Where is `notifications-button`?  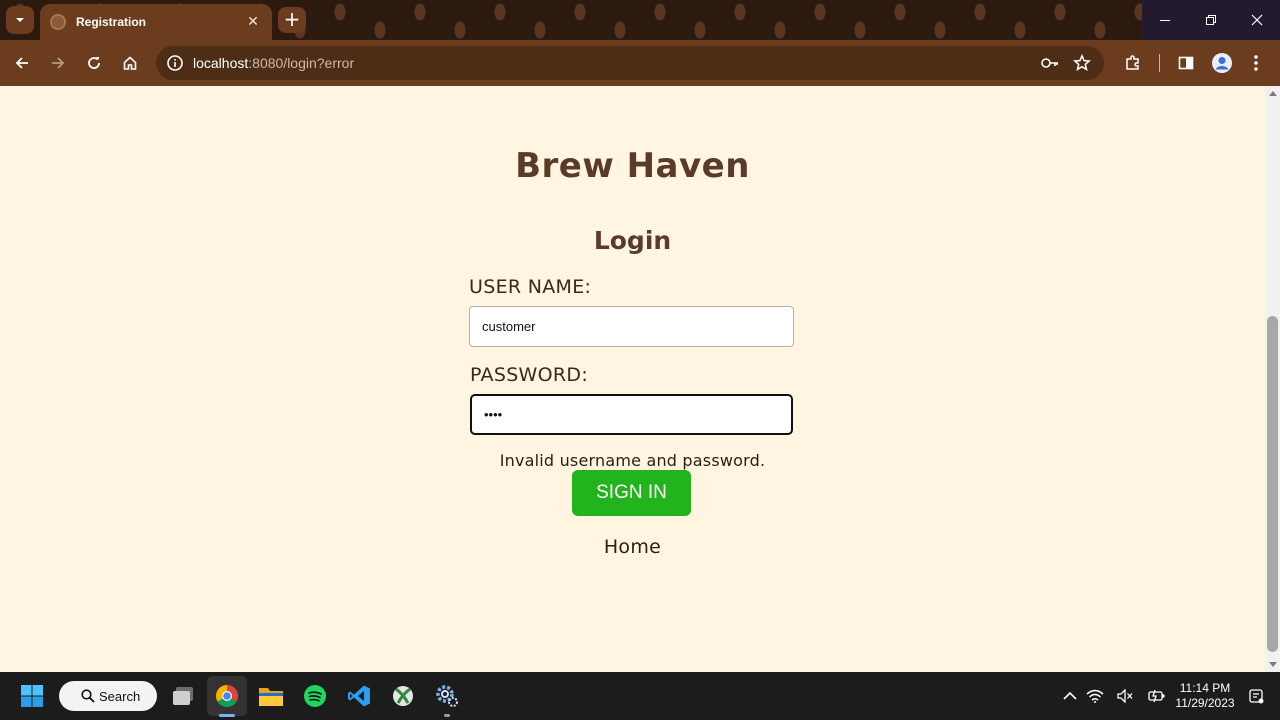
notifications-button is located at coordinates (1256, 696).